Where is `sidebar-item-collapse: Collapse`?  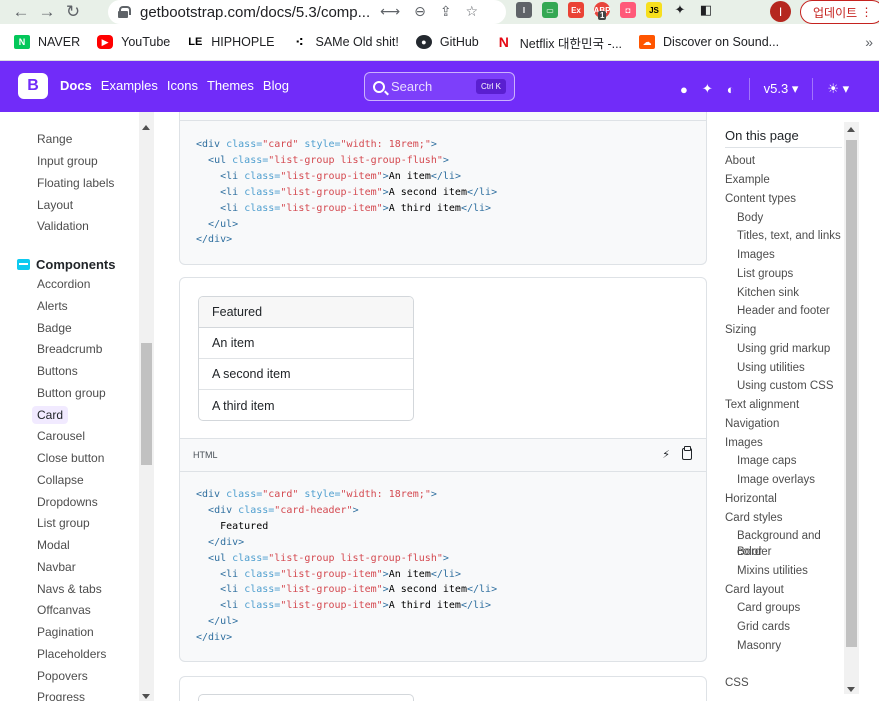 sidebar-item-collapse: Collapse is located at coordinates (60, 480).